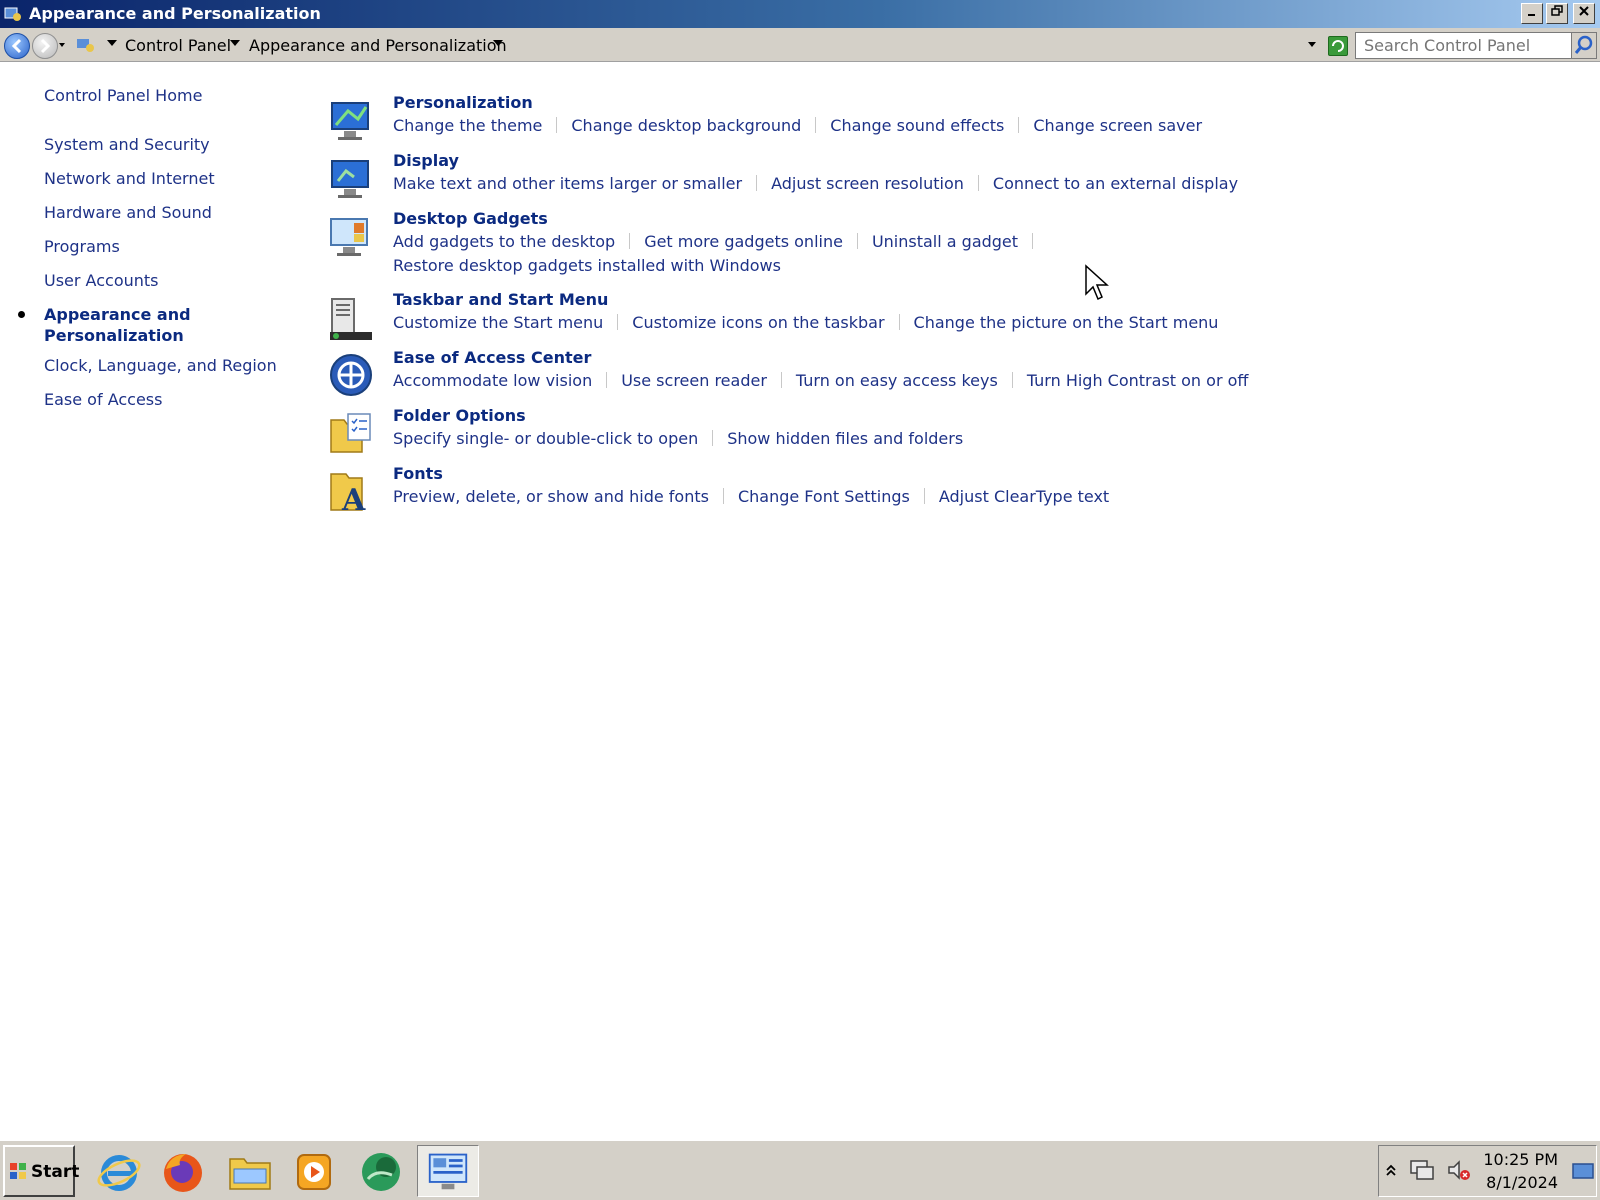  I want to click on svg-text: A, so click(353, 498).